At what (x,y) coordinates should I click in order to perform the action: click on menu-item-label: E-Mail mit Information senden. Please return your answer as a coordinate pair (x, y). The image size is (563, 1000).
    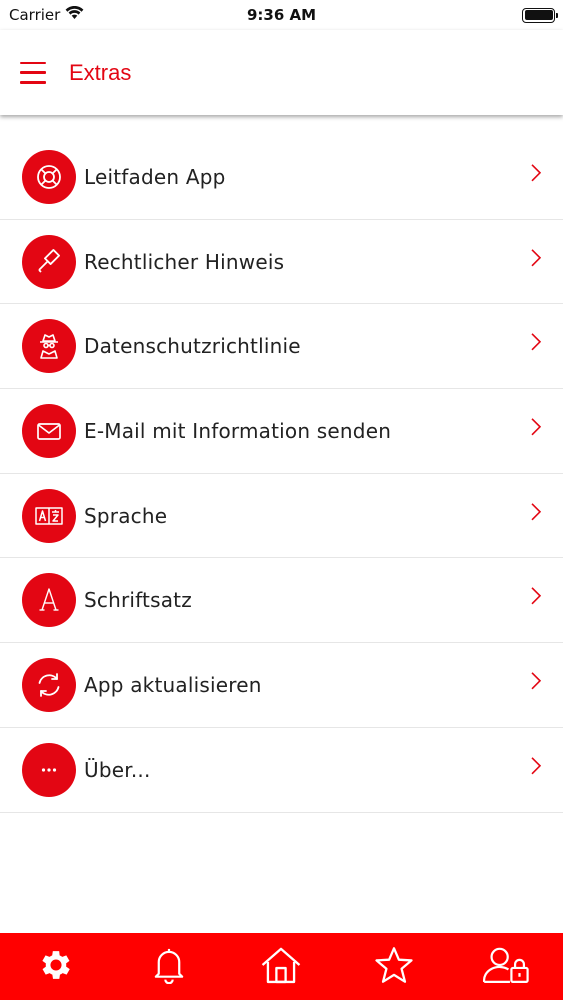
    Looking at the image, I should click on (238, 430).